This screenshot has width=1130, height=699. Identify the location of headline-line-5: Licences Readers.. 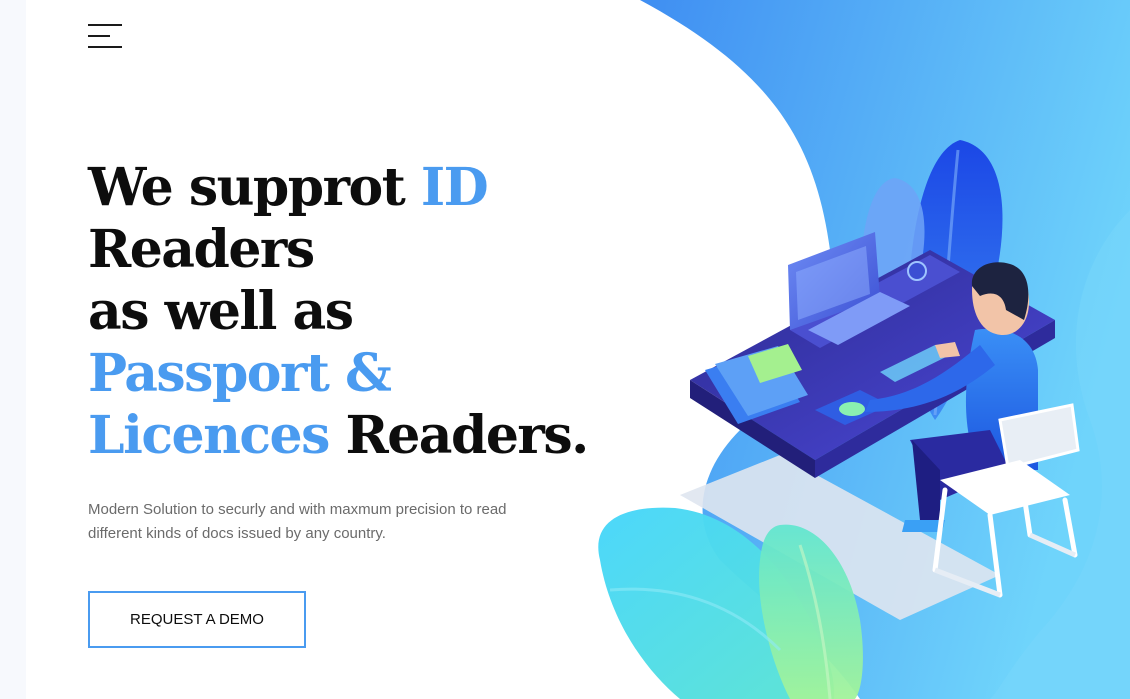
(338, 436).